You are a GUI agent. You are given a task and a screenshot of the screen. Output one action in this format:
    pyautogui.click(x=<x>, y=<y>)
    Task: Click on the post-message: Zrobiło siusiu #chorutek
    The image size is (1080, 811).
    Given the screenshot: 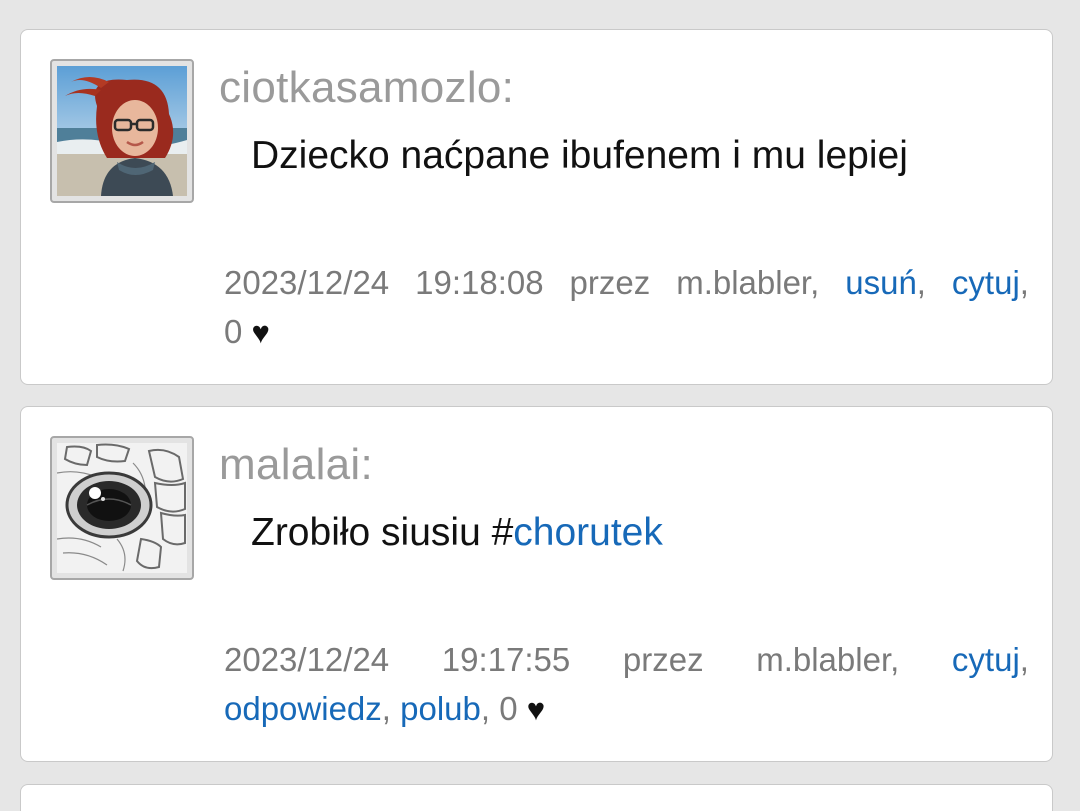 What is the action you would take?
    pyautogui.click(x=457, y=533)
    